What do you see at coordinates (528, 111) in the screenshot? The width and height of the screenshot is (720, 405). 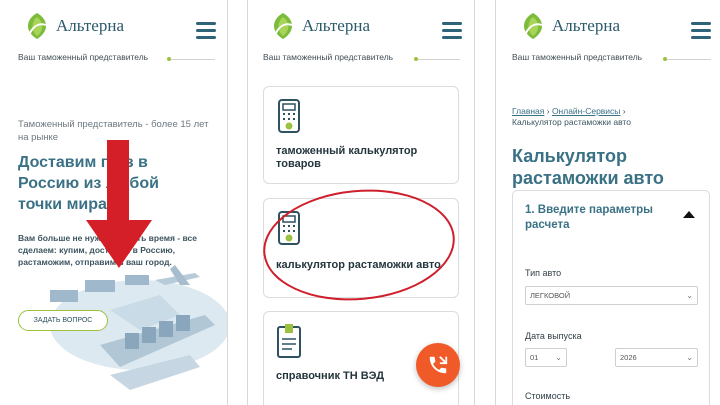 I see `breadcrumb-home: Главная` at bounding box center [528, 111].